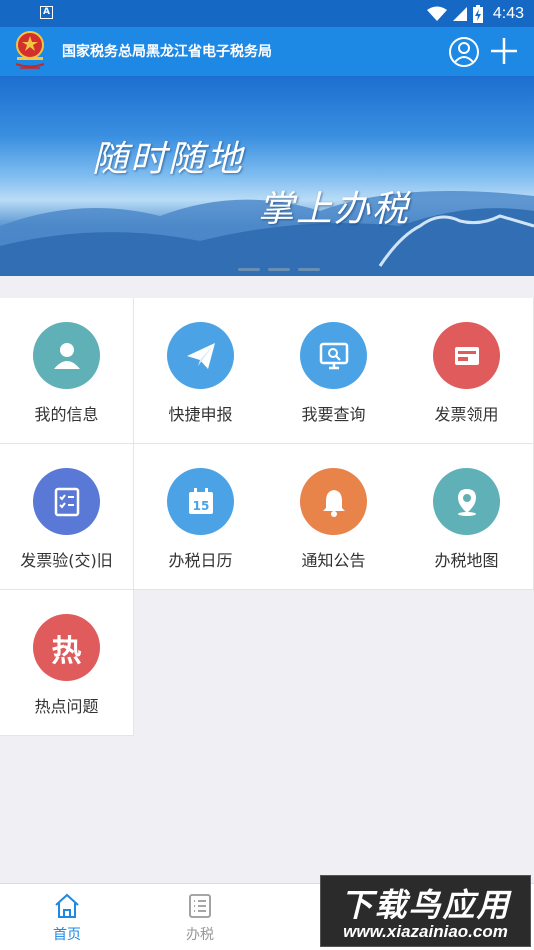 The width and height of the screenshot is (534, 950). Describe the element at coordinates (333, 355) in the screenshot. I see `monitor-search-icon` at that location.